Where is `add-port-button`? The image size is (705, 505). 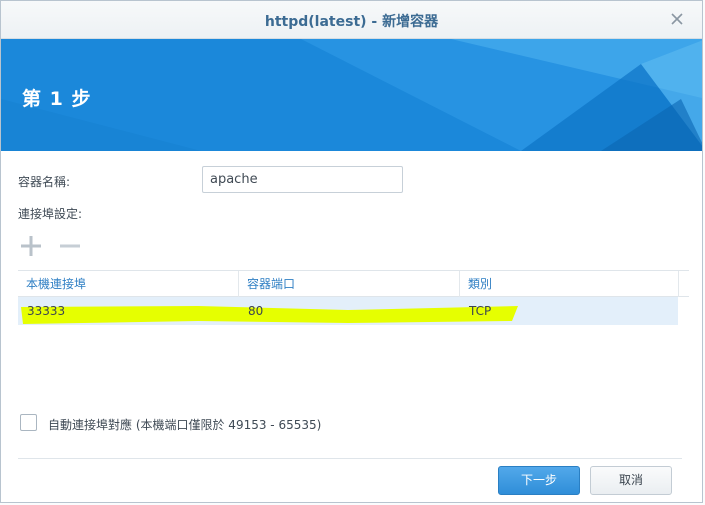 add-port-button is located at coordinates (31, 246).